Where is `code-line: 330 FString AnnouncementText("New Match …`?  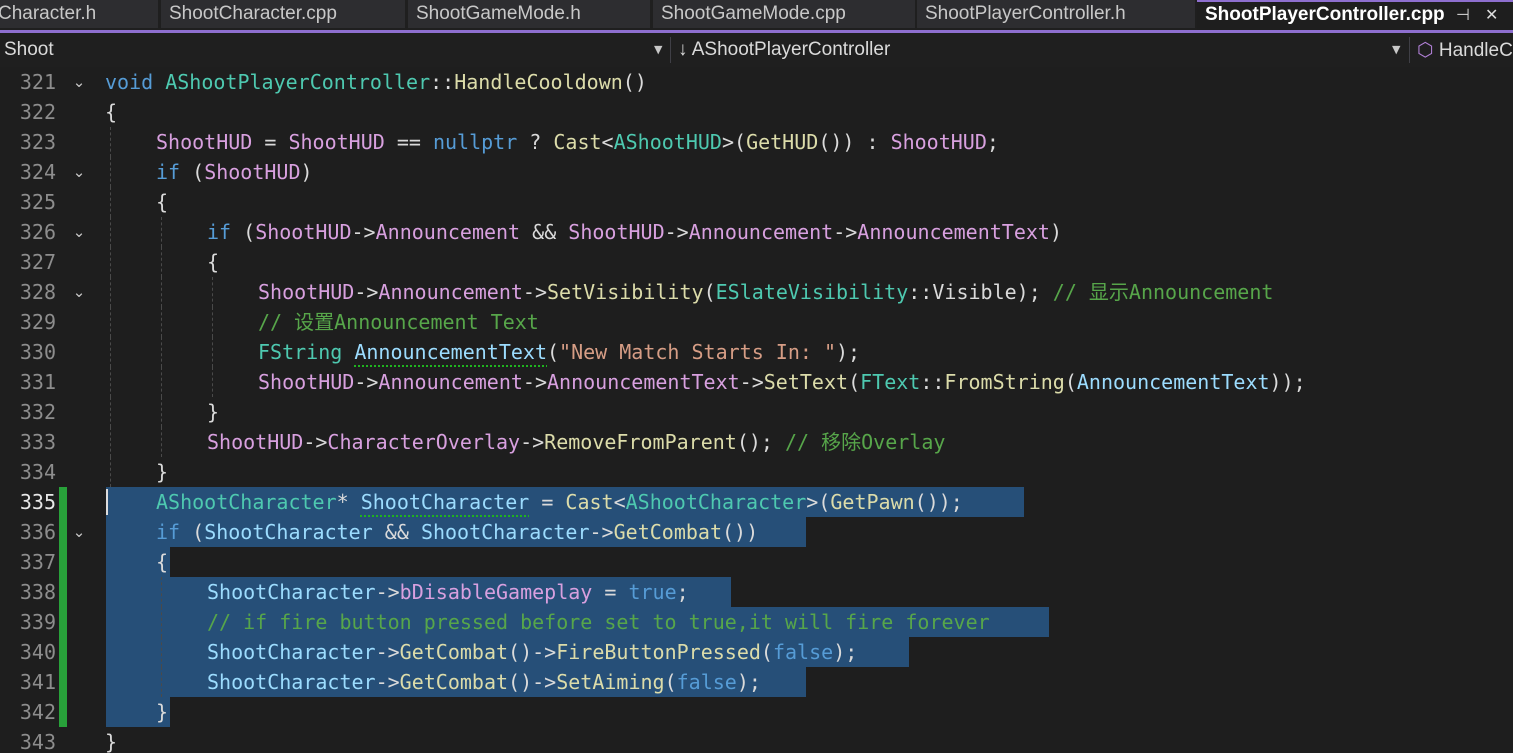 code-line: 330 FString AnnouncementText("New Match … is located at coordinates (756, 352).